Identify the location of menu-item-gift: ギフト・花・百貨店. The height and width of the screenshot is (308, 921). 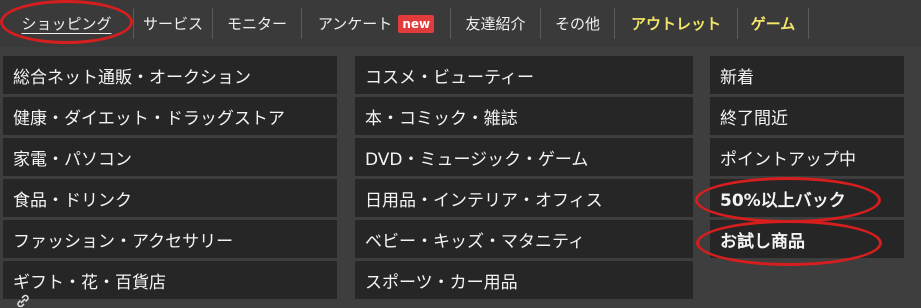
(170, 280).